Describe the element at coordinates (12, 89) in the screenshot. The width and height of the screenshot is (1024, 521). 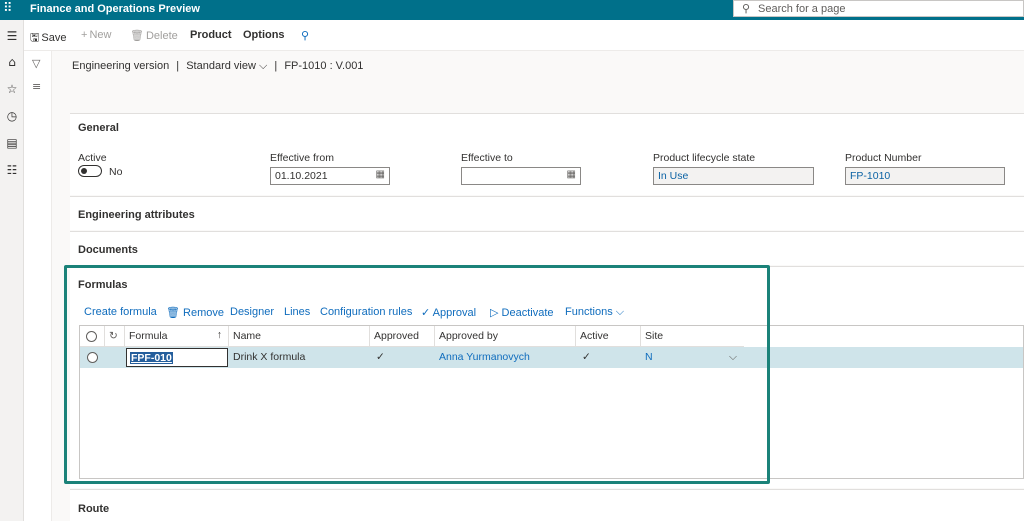
I see `star-icon: ☆` at that location.